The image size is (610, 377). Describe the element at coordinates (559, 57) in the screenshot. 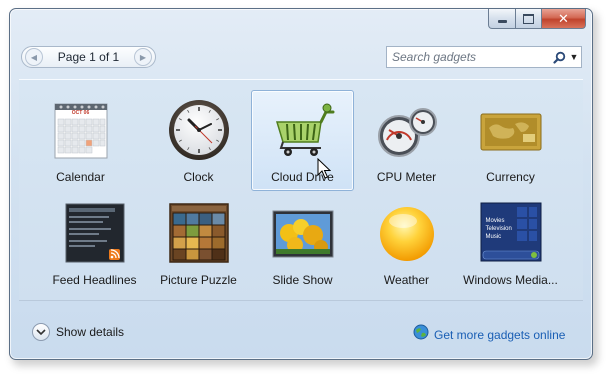

I see `search-icon` at that location.